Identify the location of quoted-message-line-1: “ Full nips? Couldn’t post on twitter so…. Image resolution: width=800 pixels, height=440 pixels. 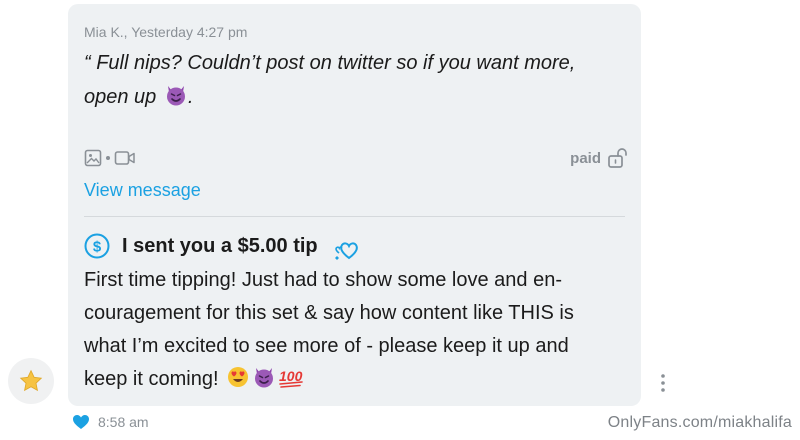
(330, 63).